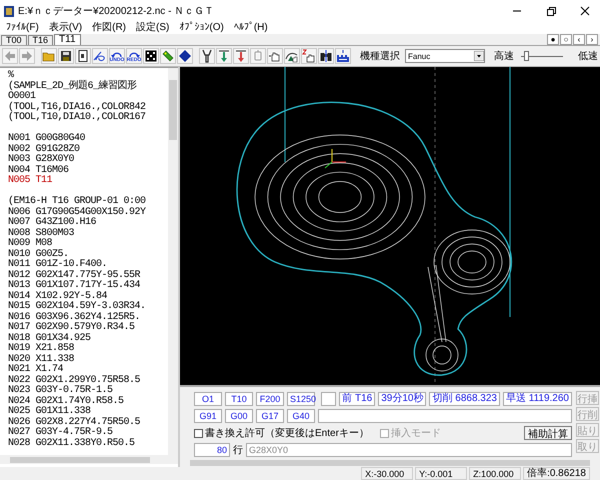  What do you see at coordinates (409, 450) in the screenshot?
I see `line-edit-field: G28X0Y0` at bounding box center [409, 450].